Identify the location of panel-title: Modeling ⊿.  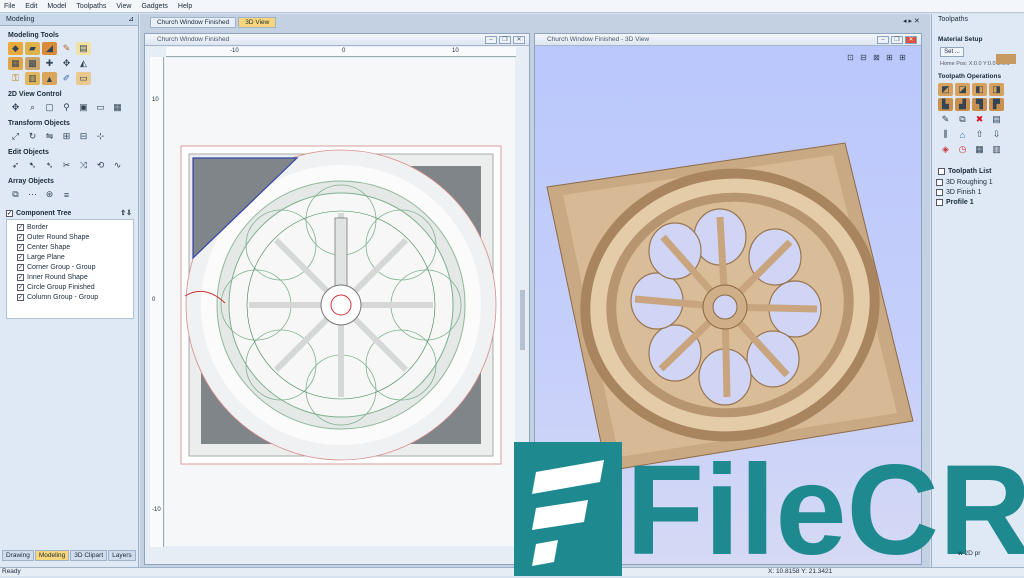
(69, 20).